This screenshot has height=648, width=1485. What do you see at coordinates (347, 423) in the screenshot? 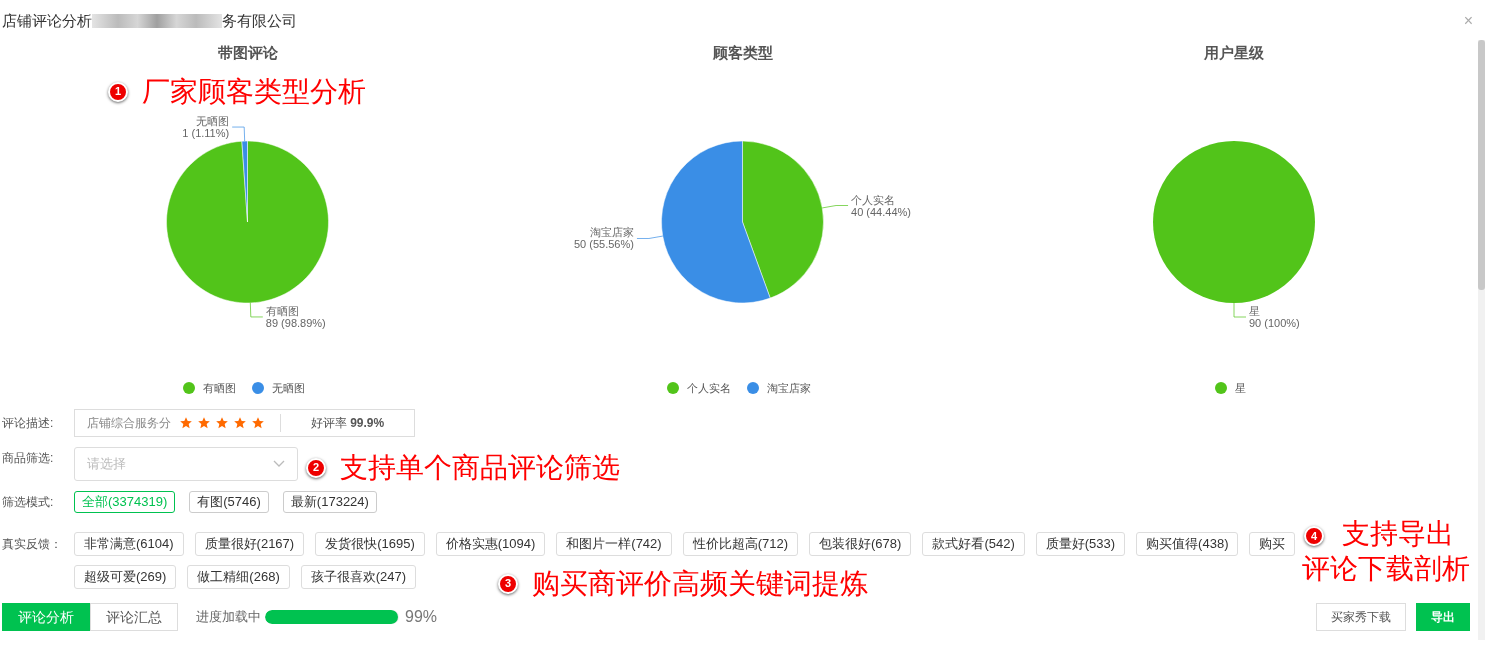
I see `rating-text: 好评率 99.9%` at bounding box center [347, 423].